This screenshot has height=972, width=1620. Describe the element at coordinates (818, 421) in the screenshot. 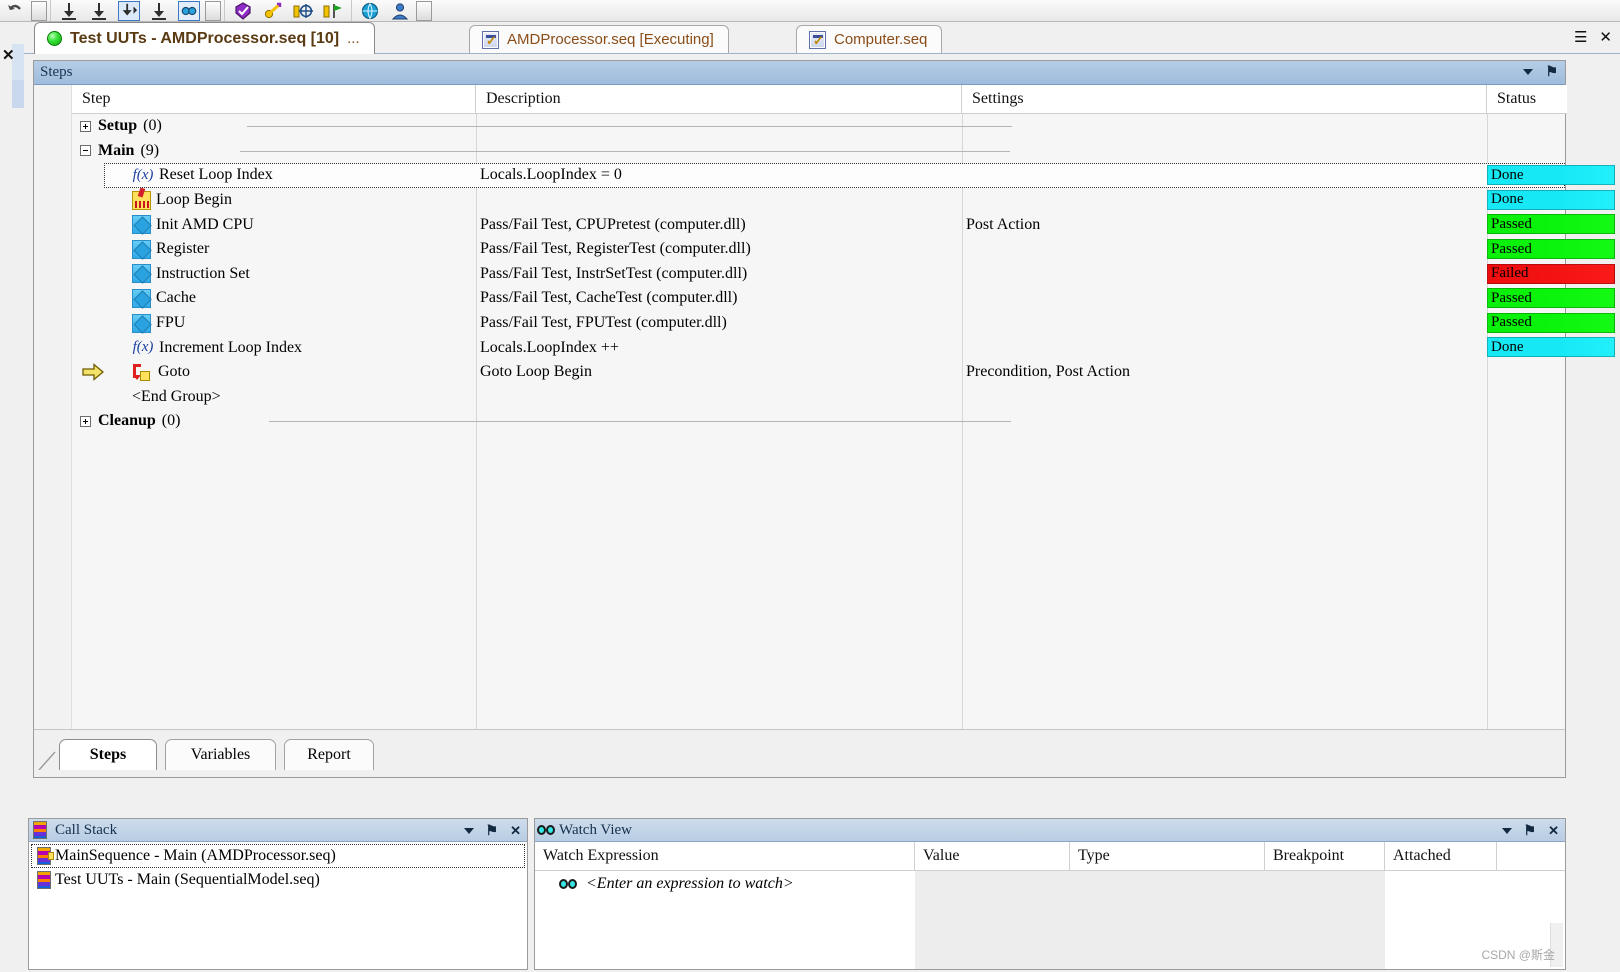

I see `table-row: Cleanup (0)` at that location.